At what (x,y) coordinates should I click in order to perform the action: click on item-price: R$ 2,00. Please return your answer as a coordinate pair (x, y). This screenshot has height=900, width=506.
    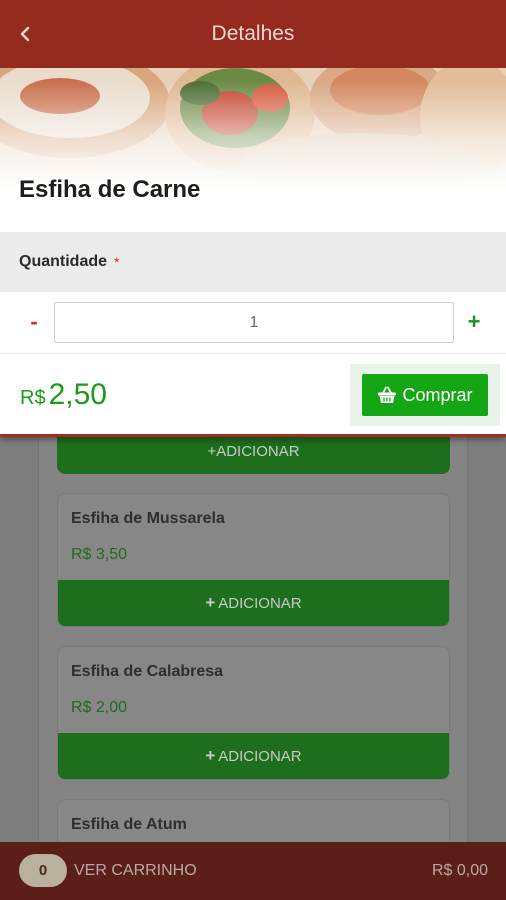
    Looking at the image, I should click on (99, 707).